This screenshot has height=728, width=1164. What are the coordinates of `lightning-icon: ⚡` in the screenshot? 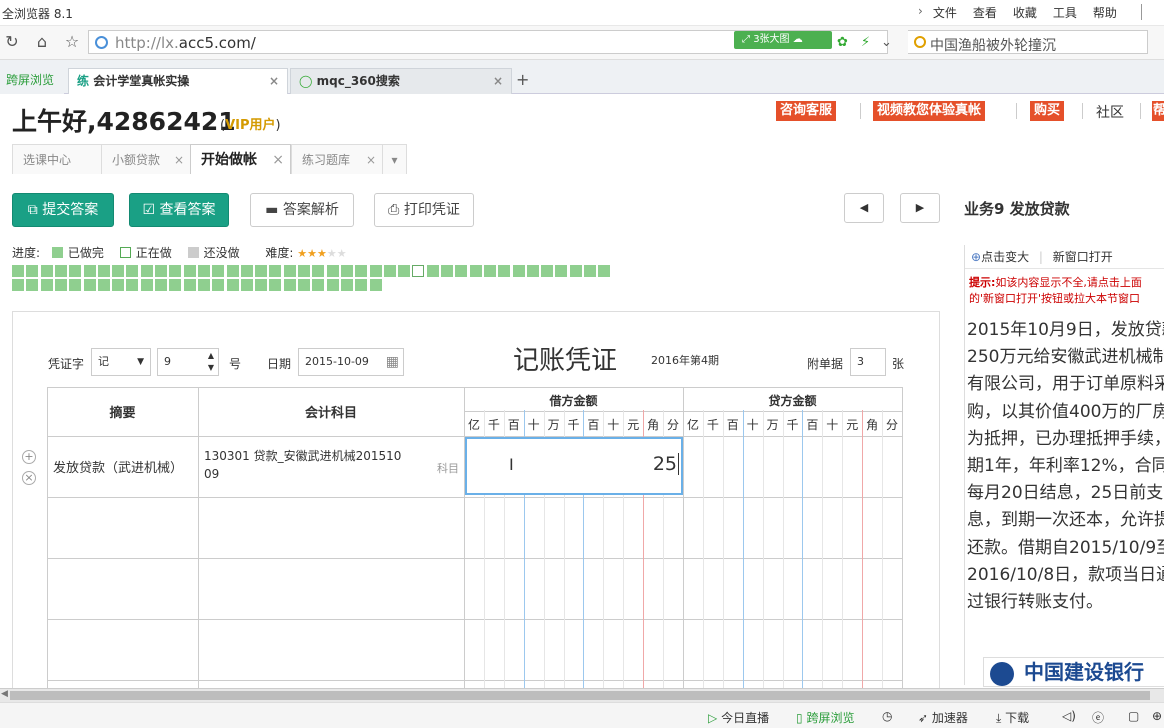 It's located at (865, 42).